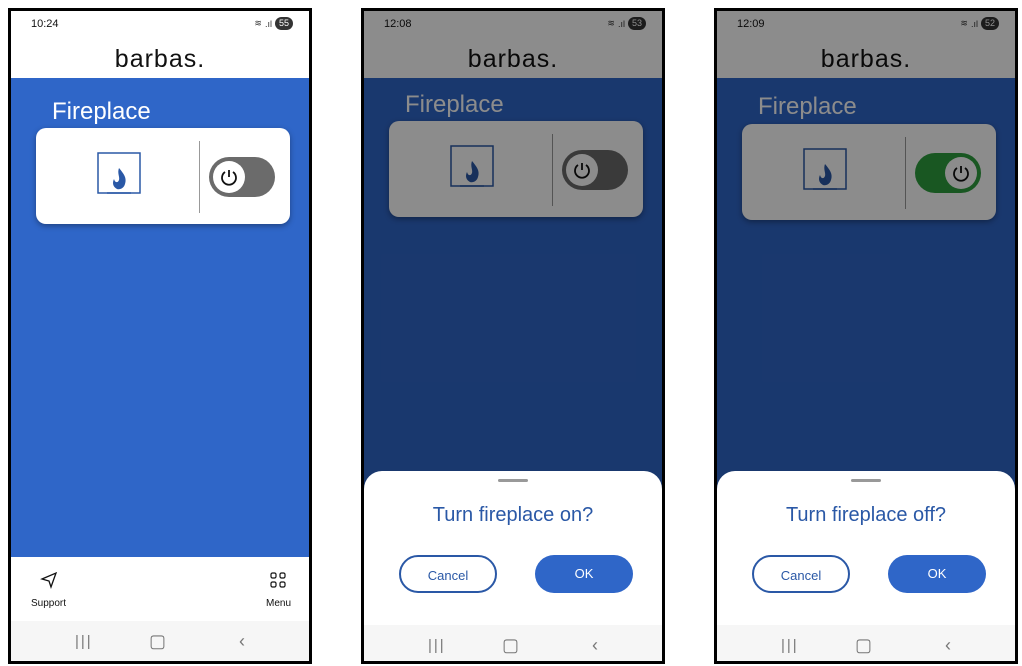 Image resolution: width=1022 pixels, height=666 pixels. Describe the element at coordinates (258, 23) in the screenshot. I see `wifi-icon: ≋` at that location.